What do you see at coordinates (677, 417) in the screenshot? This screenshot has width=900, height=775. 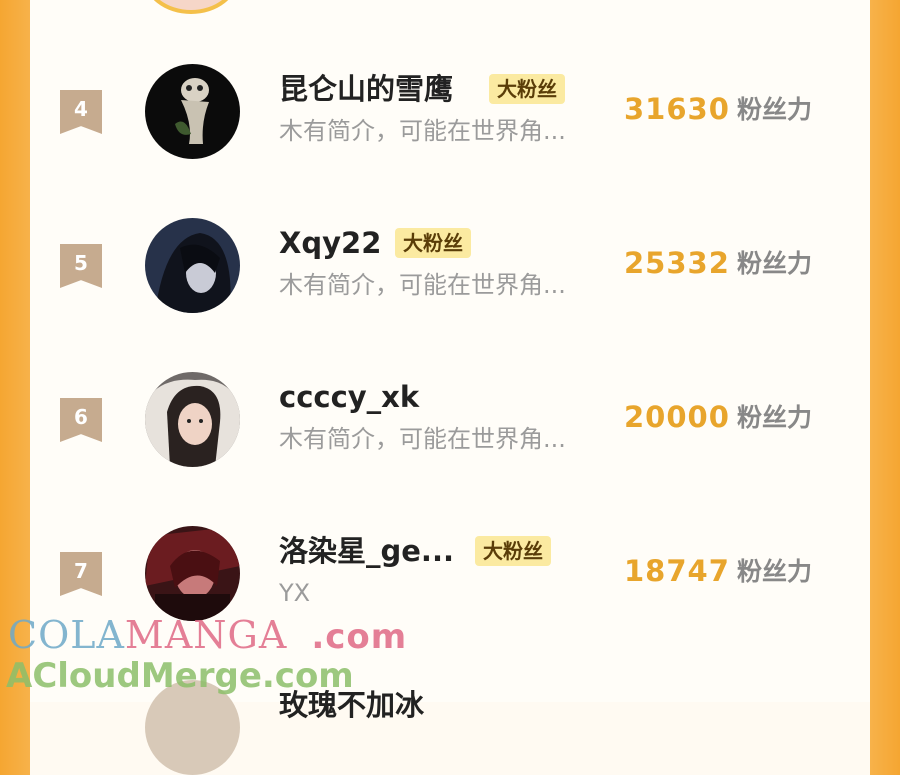 I see `fan-power-score: 20000` at bounding box center [677, 417].